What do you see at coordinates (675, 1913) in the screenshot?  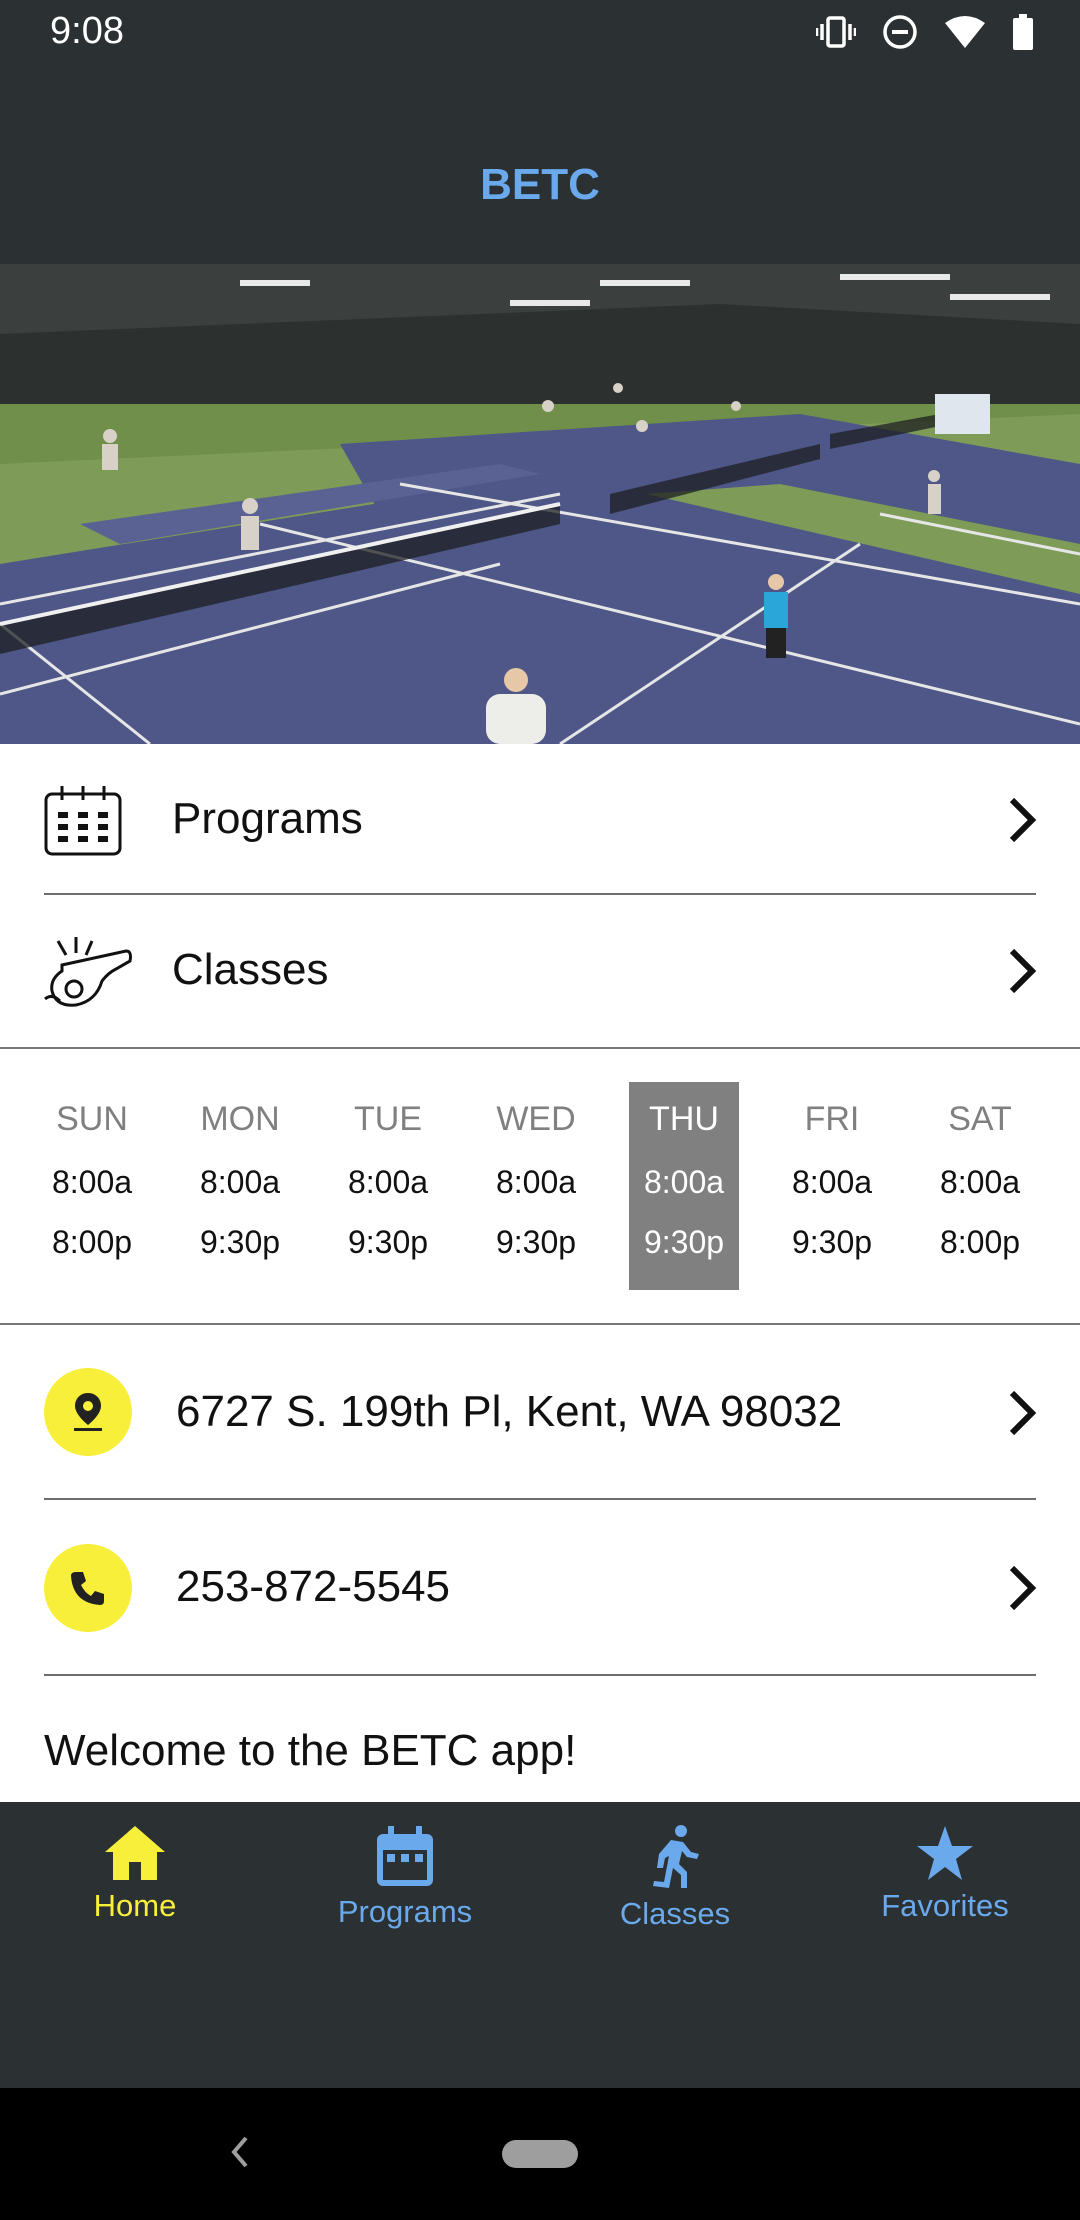 I see `nav-classes-label: Classes` at bounding box center [675, 1913].